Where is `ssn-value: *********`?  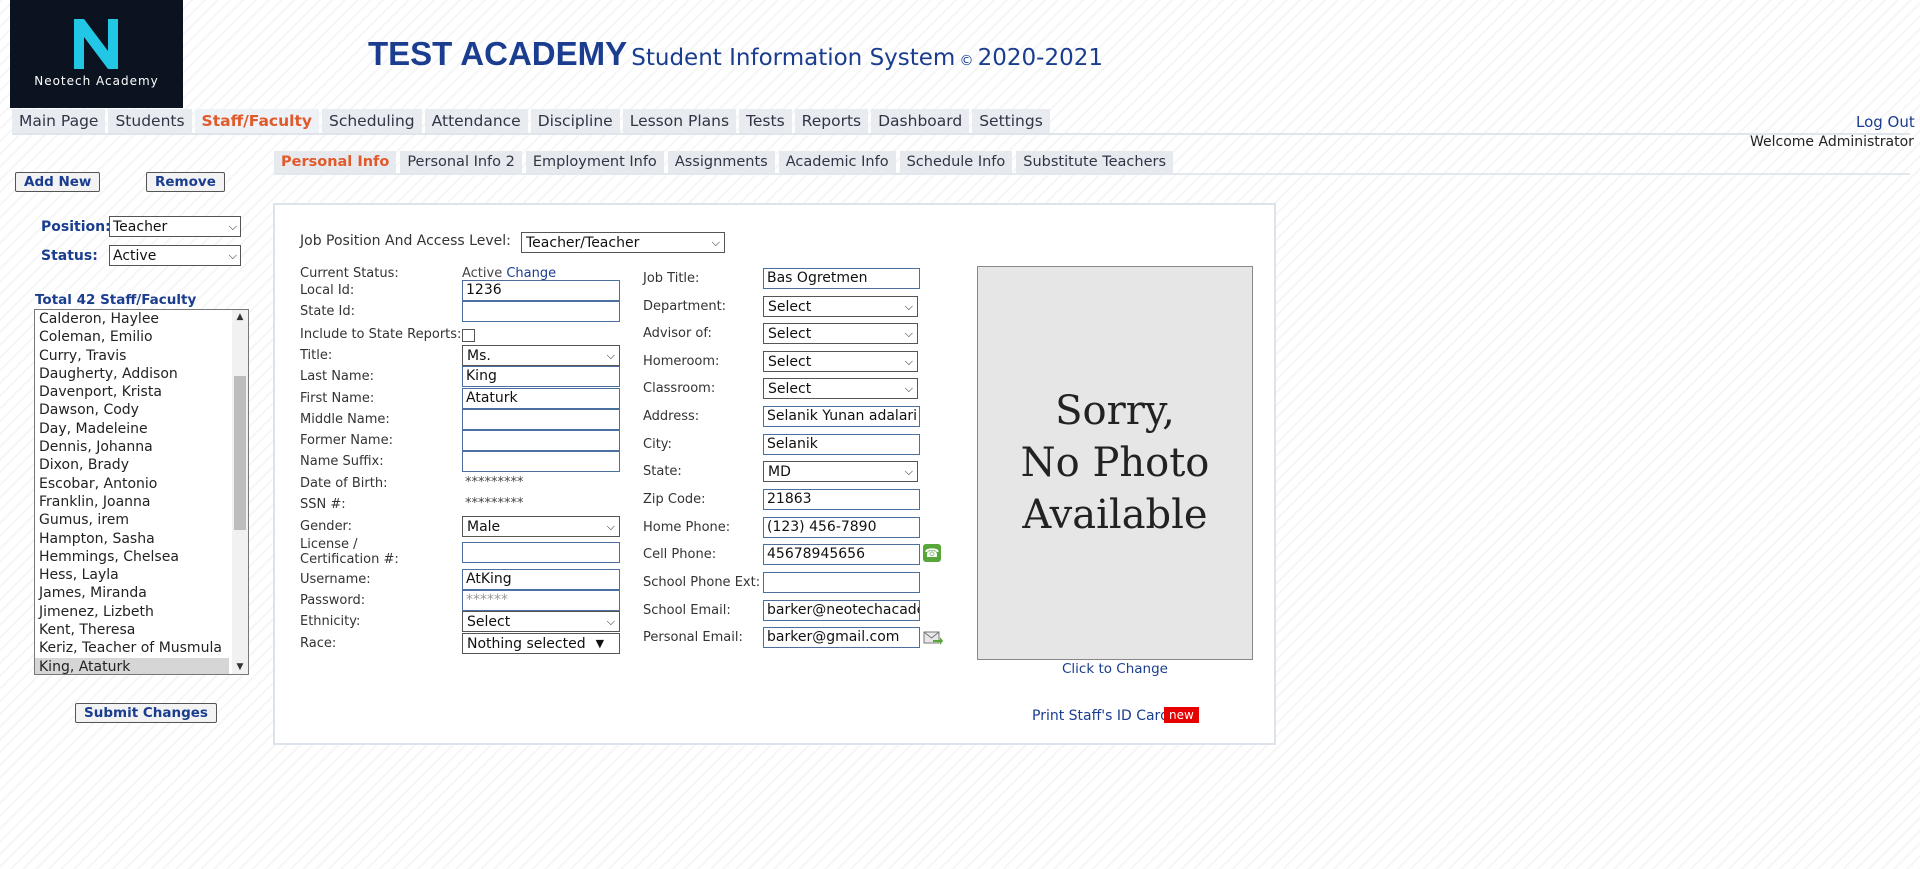 ssn-value: ********* is located at coordinates (494, 503).